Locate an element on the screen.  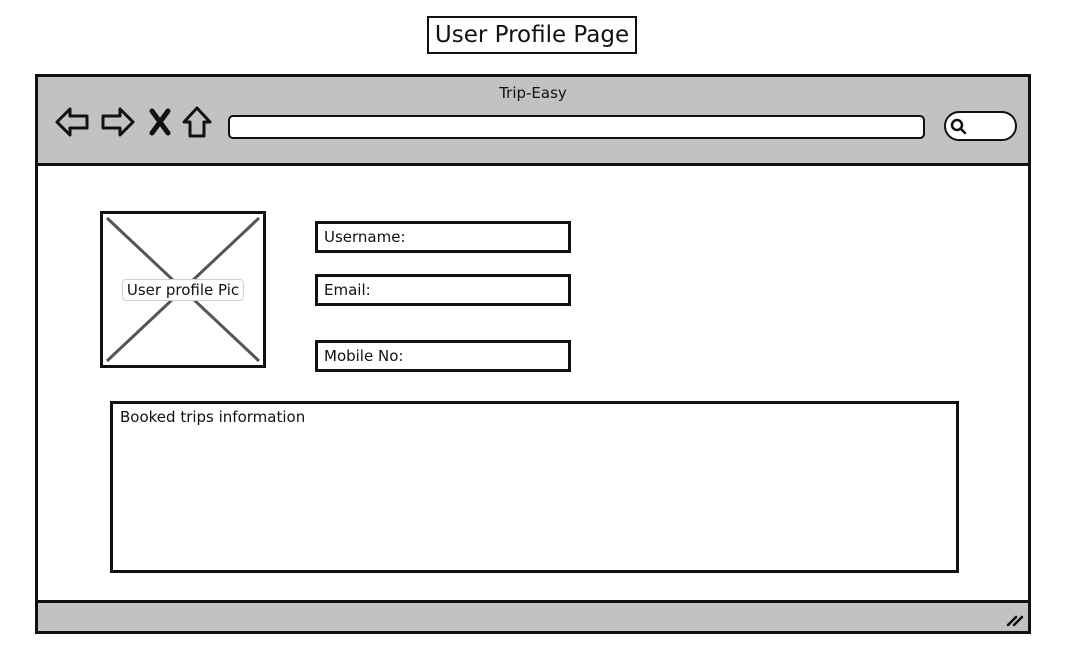
mobile-field: Mobile No: is located at coordinates (443, 356).